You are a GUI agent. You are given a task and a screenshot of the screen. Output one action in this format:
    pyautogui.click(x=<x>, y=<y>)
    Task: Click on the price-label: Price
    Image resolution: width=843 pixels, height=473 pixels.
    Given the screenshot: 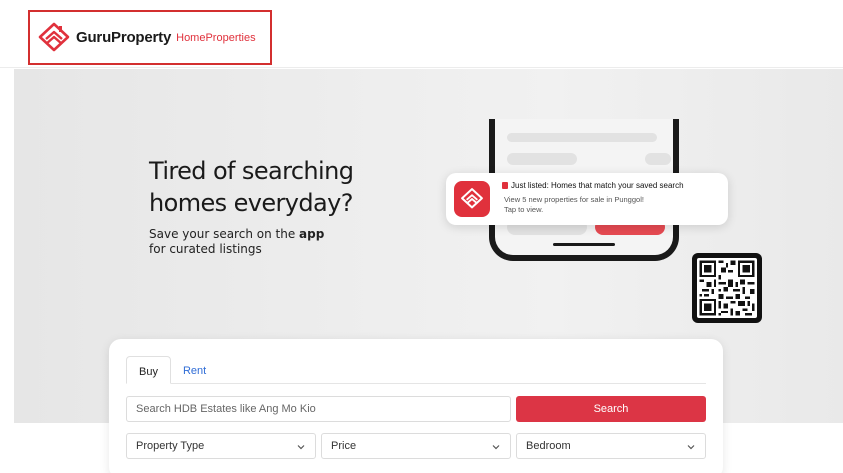 What is the action you would take?
    pyautogui.click(x=344, y=446)
    